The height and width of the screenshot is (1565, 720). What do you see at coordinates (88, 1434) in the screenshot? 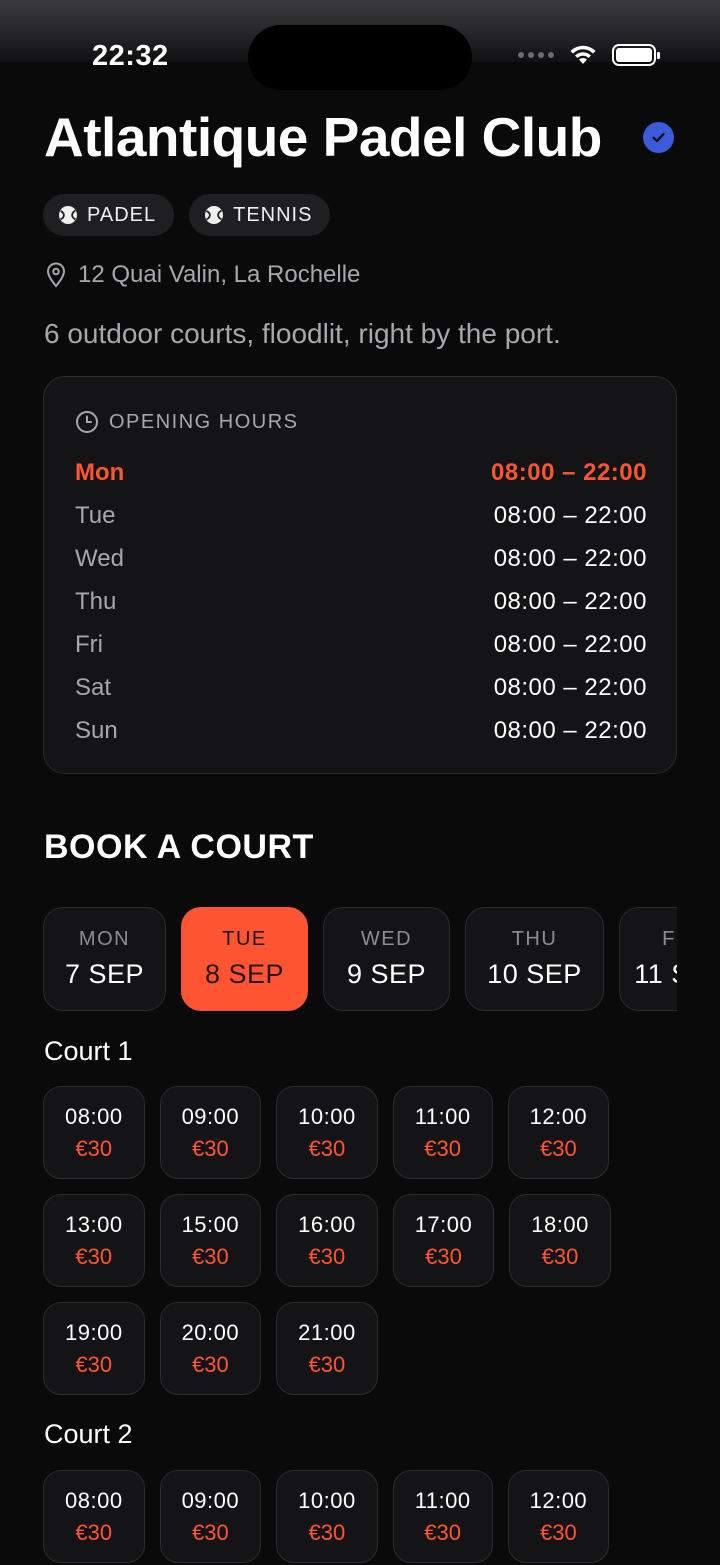
I see `court-2-label: Court 2` at bounding box center [88, 1434].